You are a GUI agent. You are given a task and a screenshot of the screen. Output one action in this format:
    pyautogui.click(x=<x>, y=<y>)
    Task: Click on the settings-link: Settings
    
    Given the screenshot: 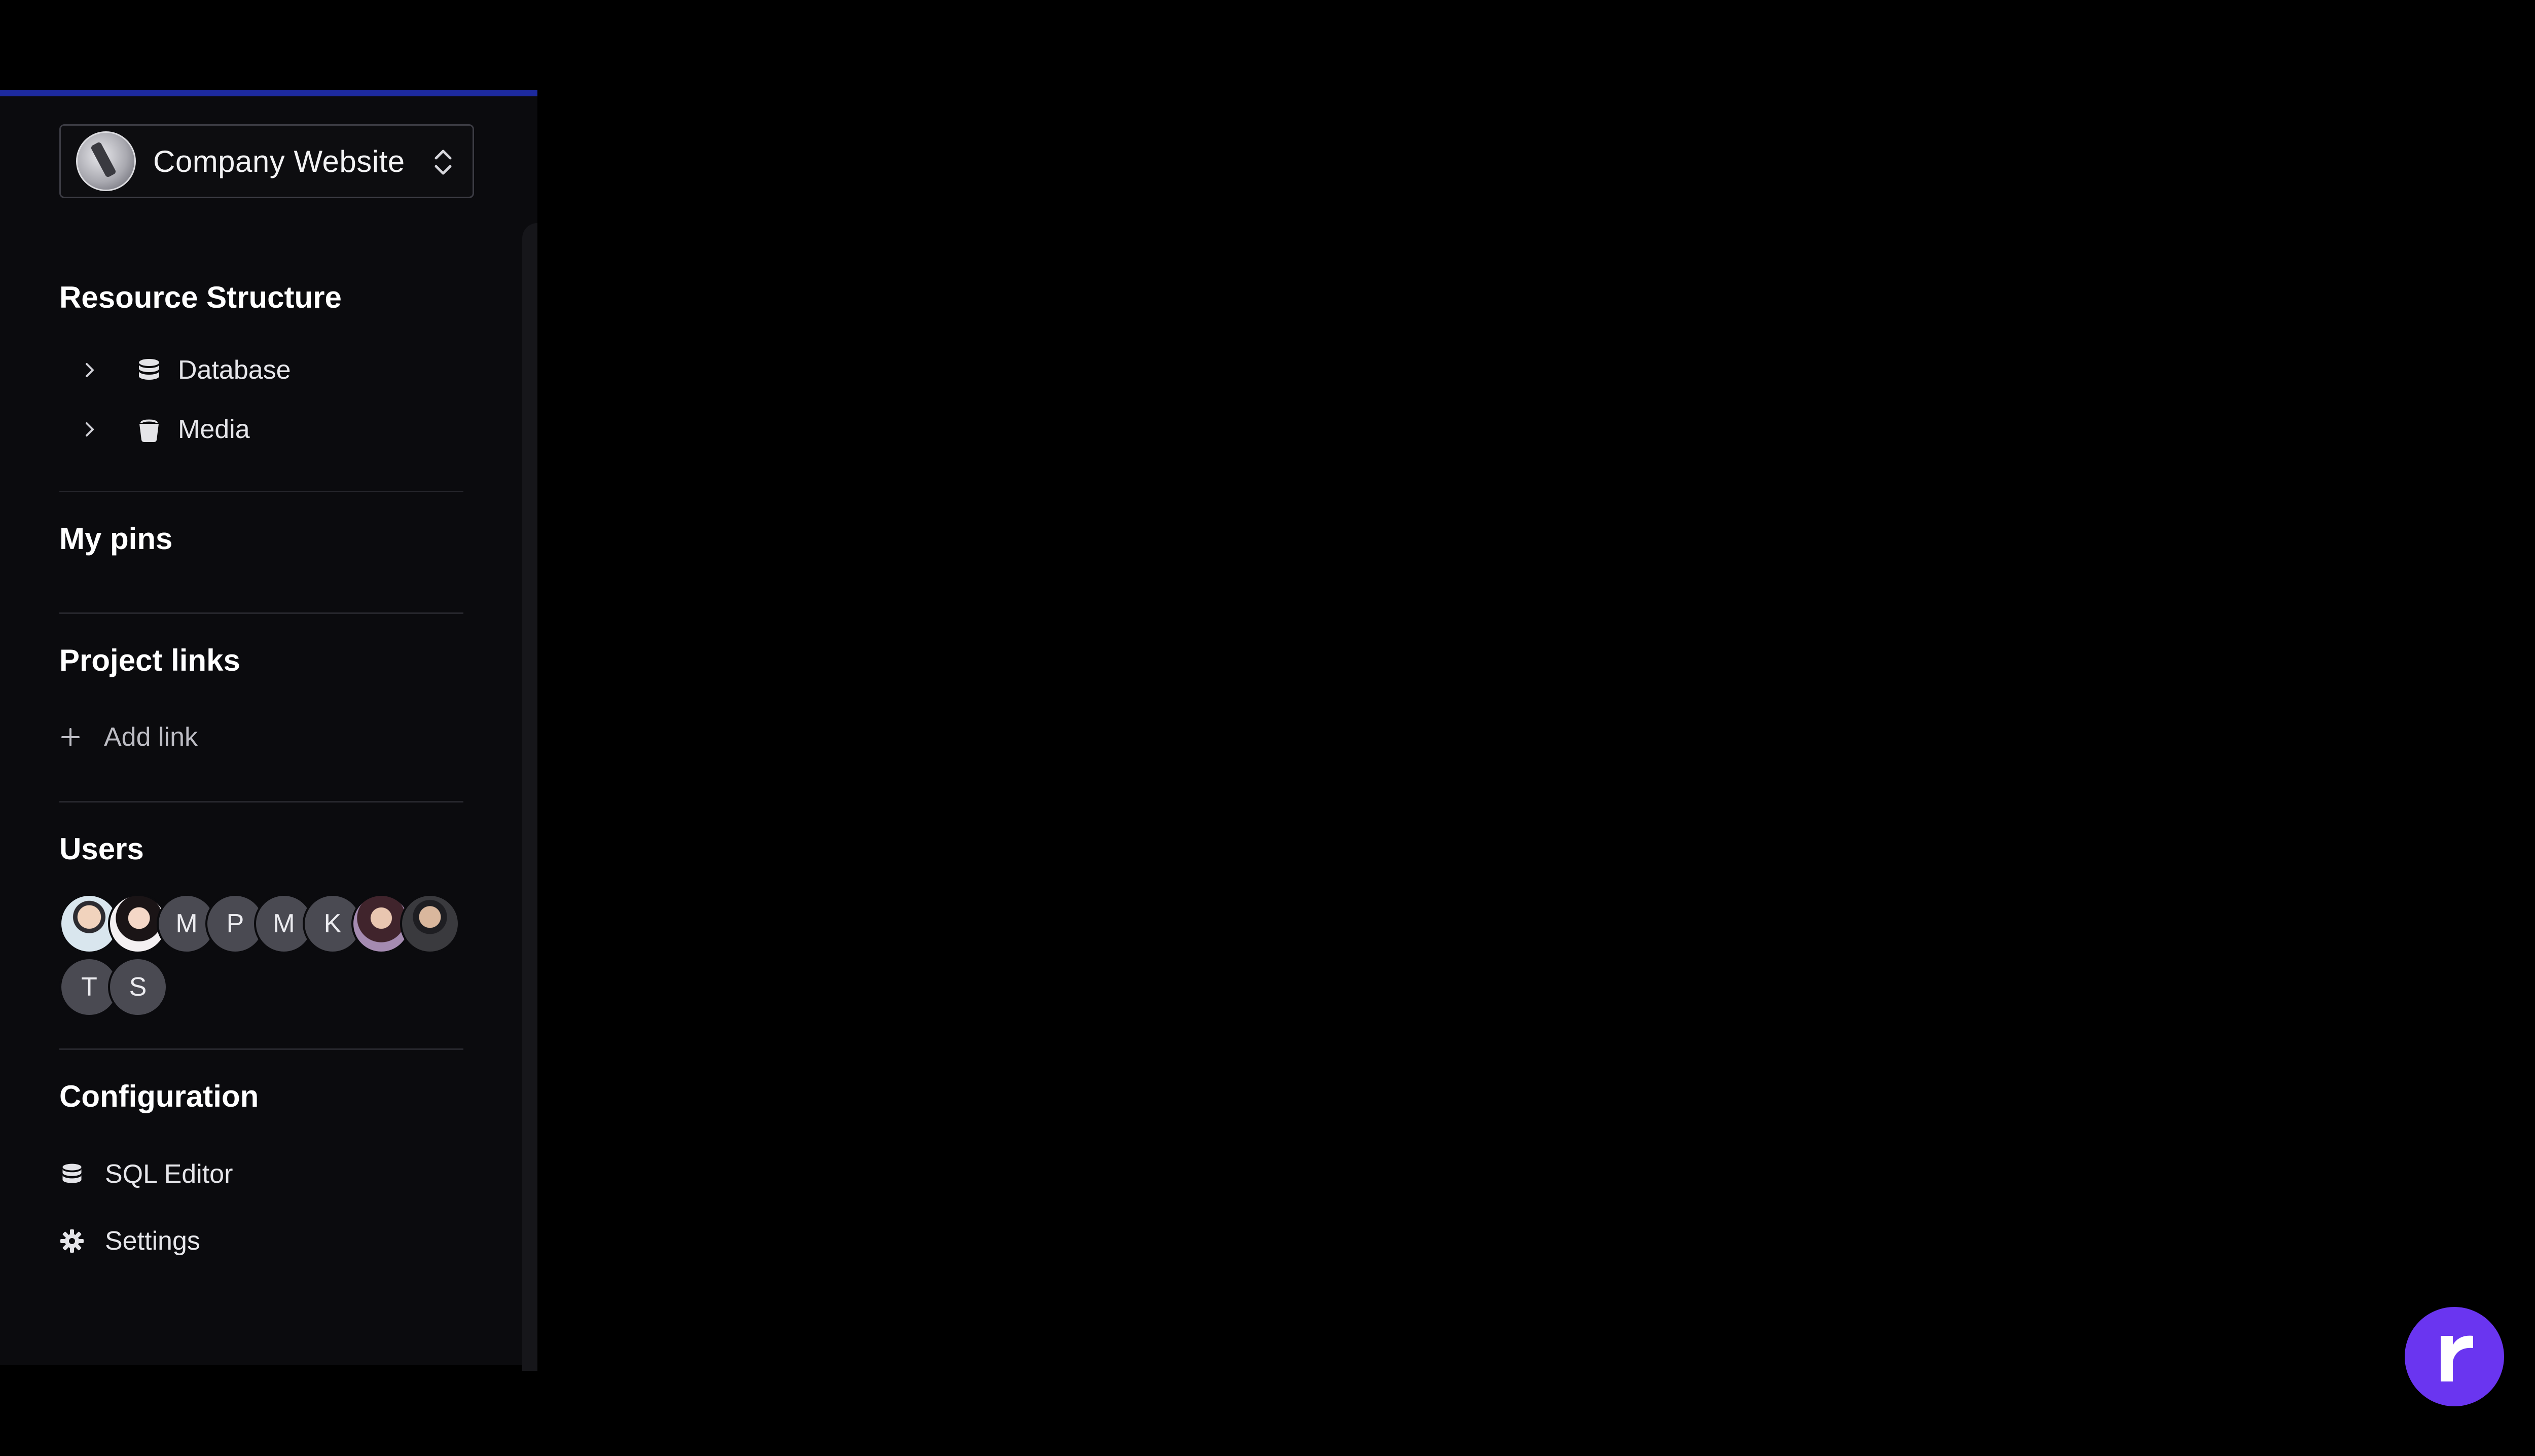 What is the action you would take?
    pyautogui.click(x=129, y=1241)
    